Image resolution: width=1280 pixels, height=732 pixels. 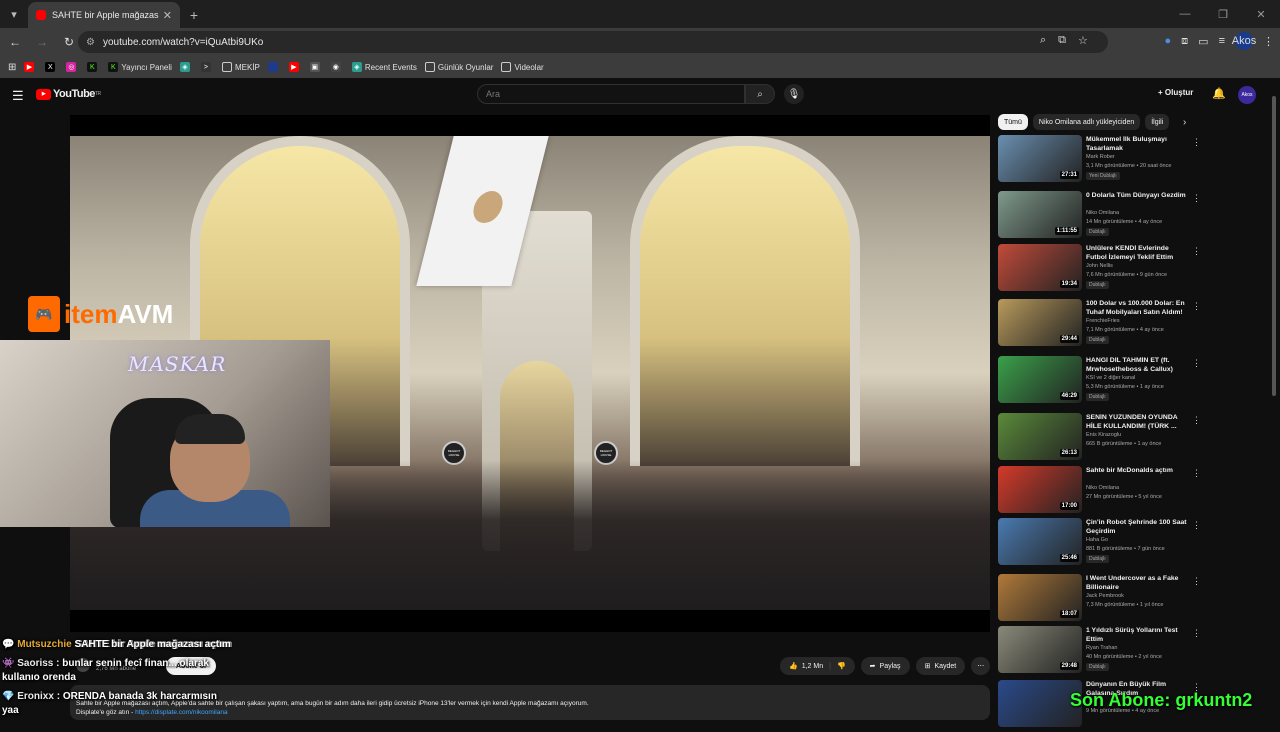 I want to click on youtube-play-icon: ▶, so click(x=43, y=94).